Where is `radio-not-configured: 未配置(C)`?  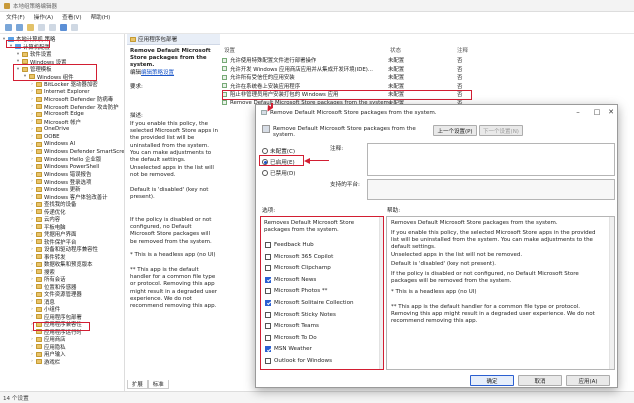
radio-not-configured: 未配置(C) is located at coordinates (278, 151).